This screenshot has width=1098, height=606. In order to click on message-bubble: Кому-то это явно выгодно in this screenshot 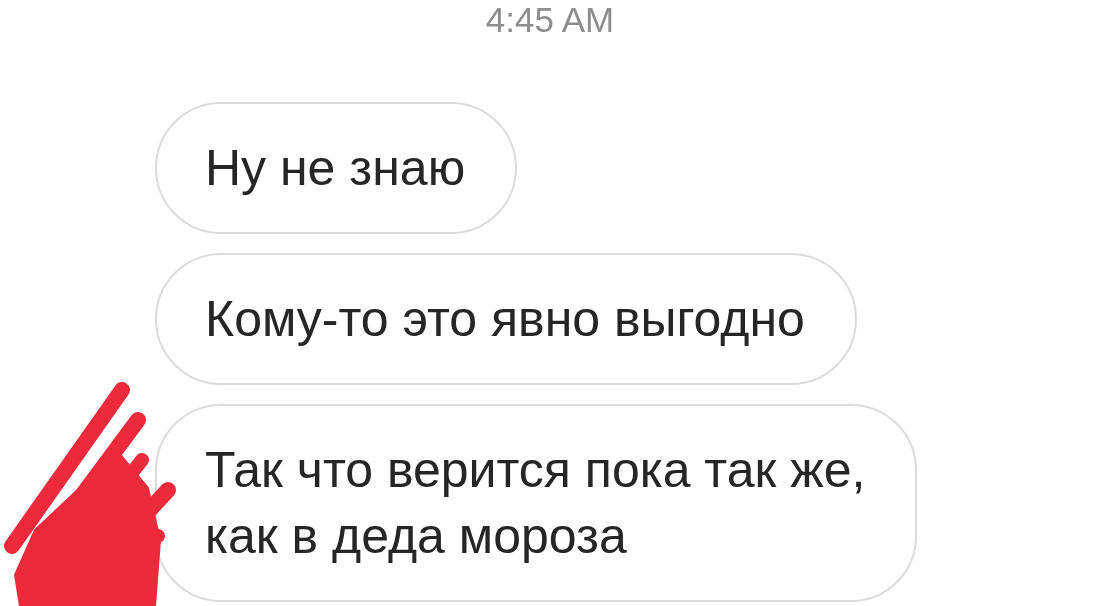, I will do `click(506, 319)`.